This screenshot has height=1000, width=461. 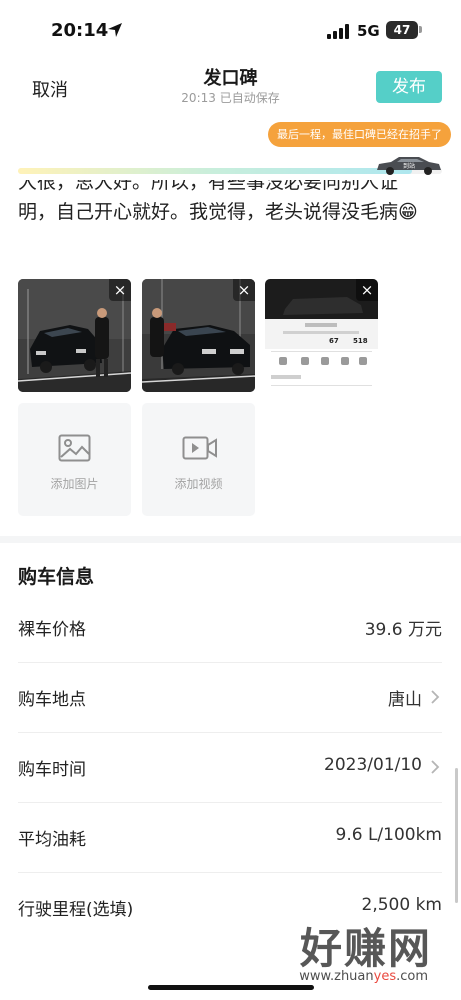 I want to click on remove-photo-2-button: ×, so click(x=244, y=290).